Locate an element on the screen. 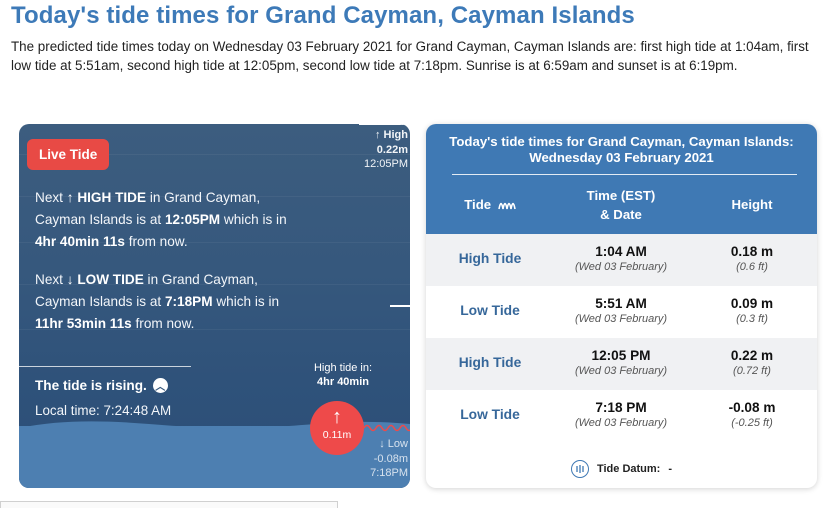 Image resolution: width=832 pixels, height=508 pixels. tide-time: 1:04 AM (Wed 03 February) is located at coordinates (621, 258).